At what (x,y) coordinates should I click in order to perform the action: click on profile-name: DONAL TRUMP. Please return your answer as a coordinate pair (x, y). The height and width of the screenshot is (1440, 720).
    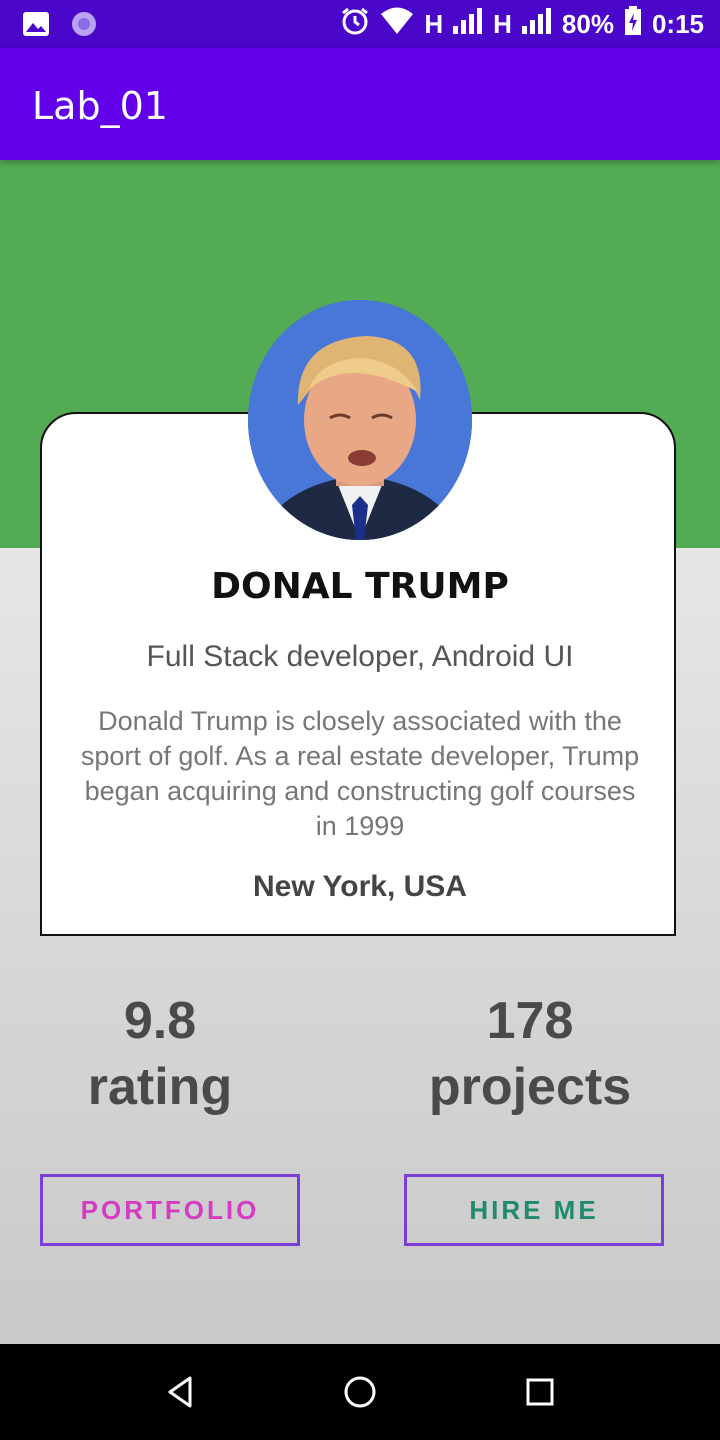
    Looking at the image, I should click on (360, 586).